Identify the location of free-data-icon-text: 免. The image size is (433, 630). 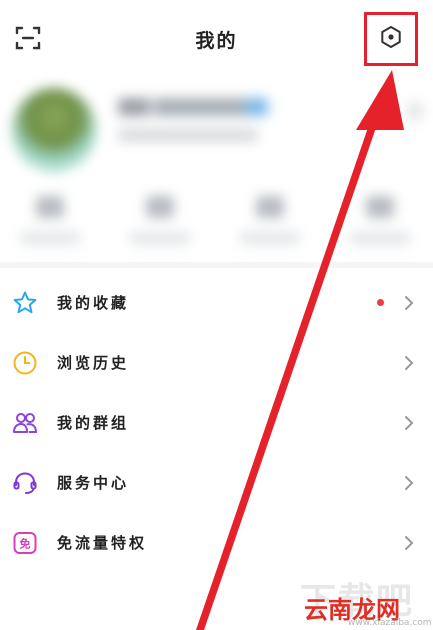
(25, 544).